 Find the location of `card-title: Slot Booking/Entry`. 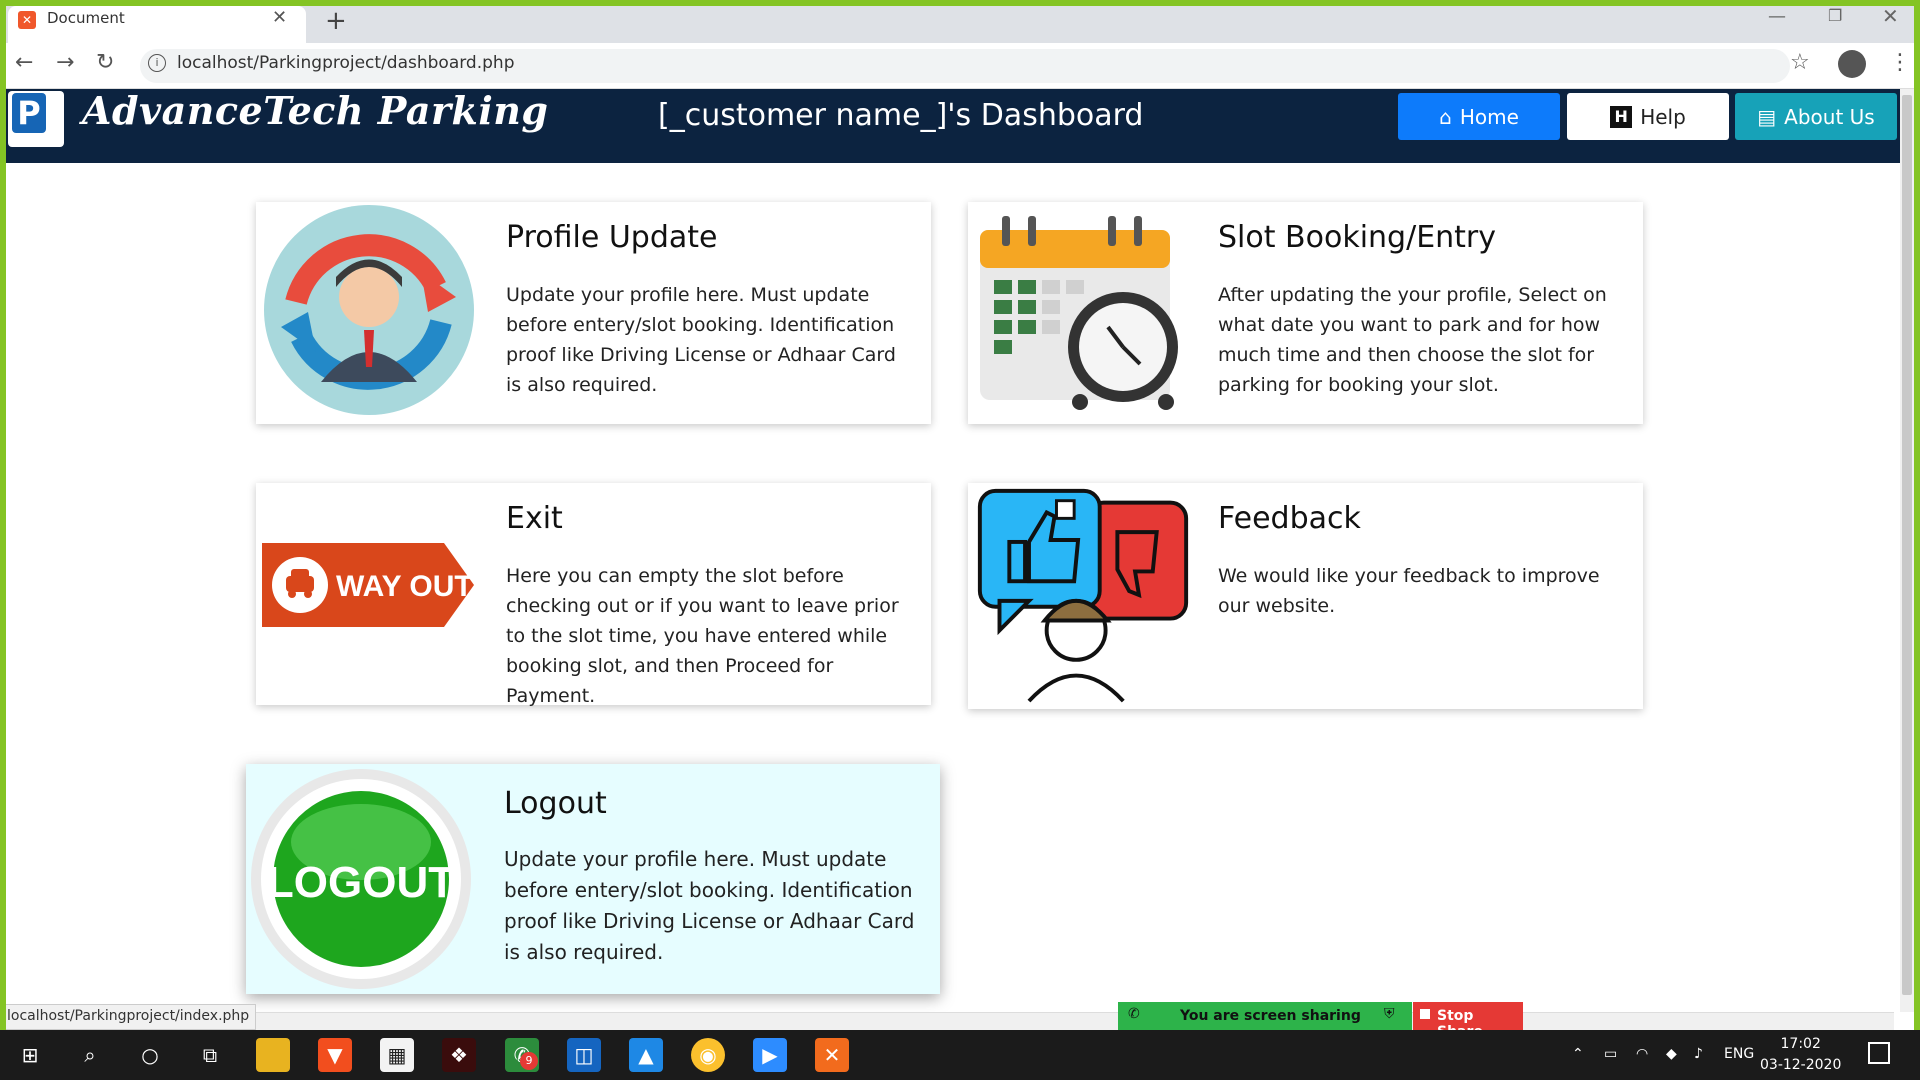

card-title: Slot Booking/Entry is located at coordinates (1357, 237).